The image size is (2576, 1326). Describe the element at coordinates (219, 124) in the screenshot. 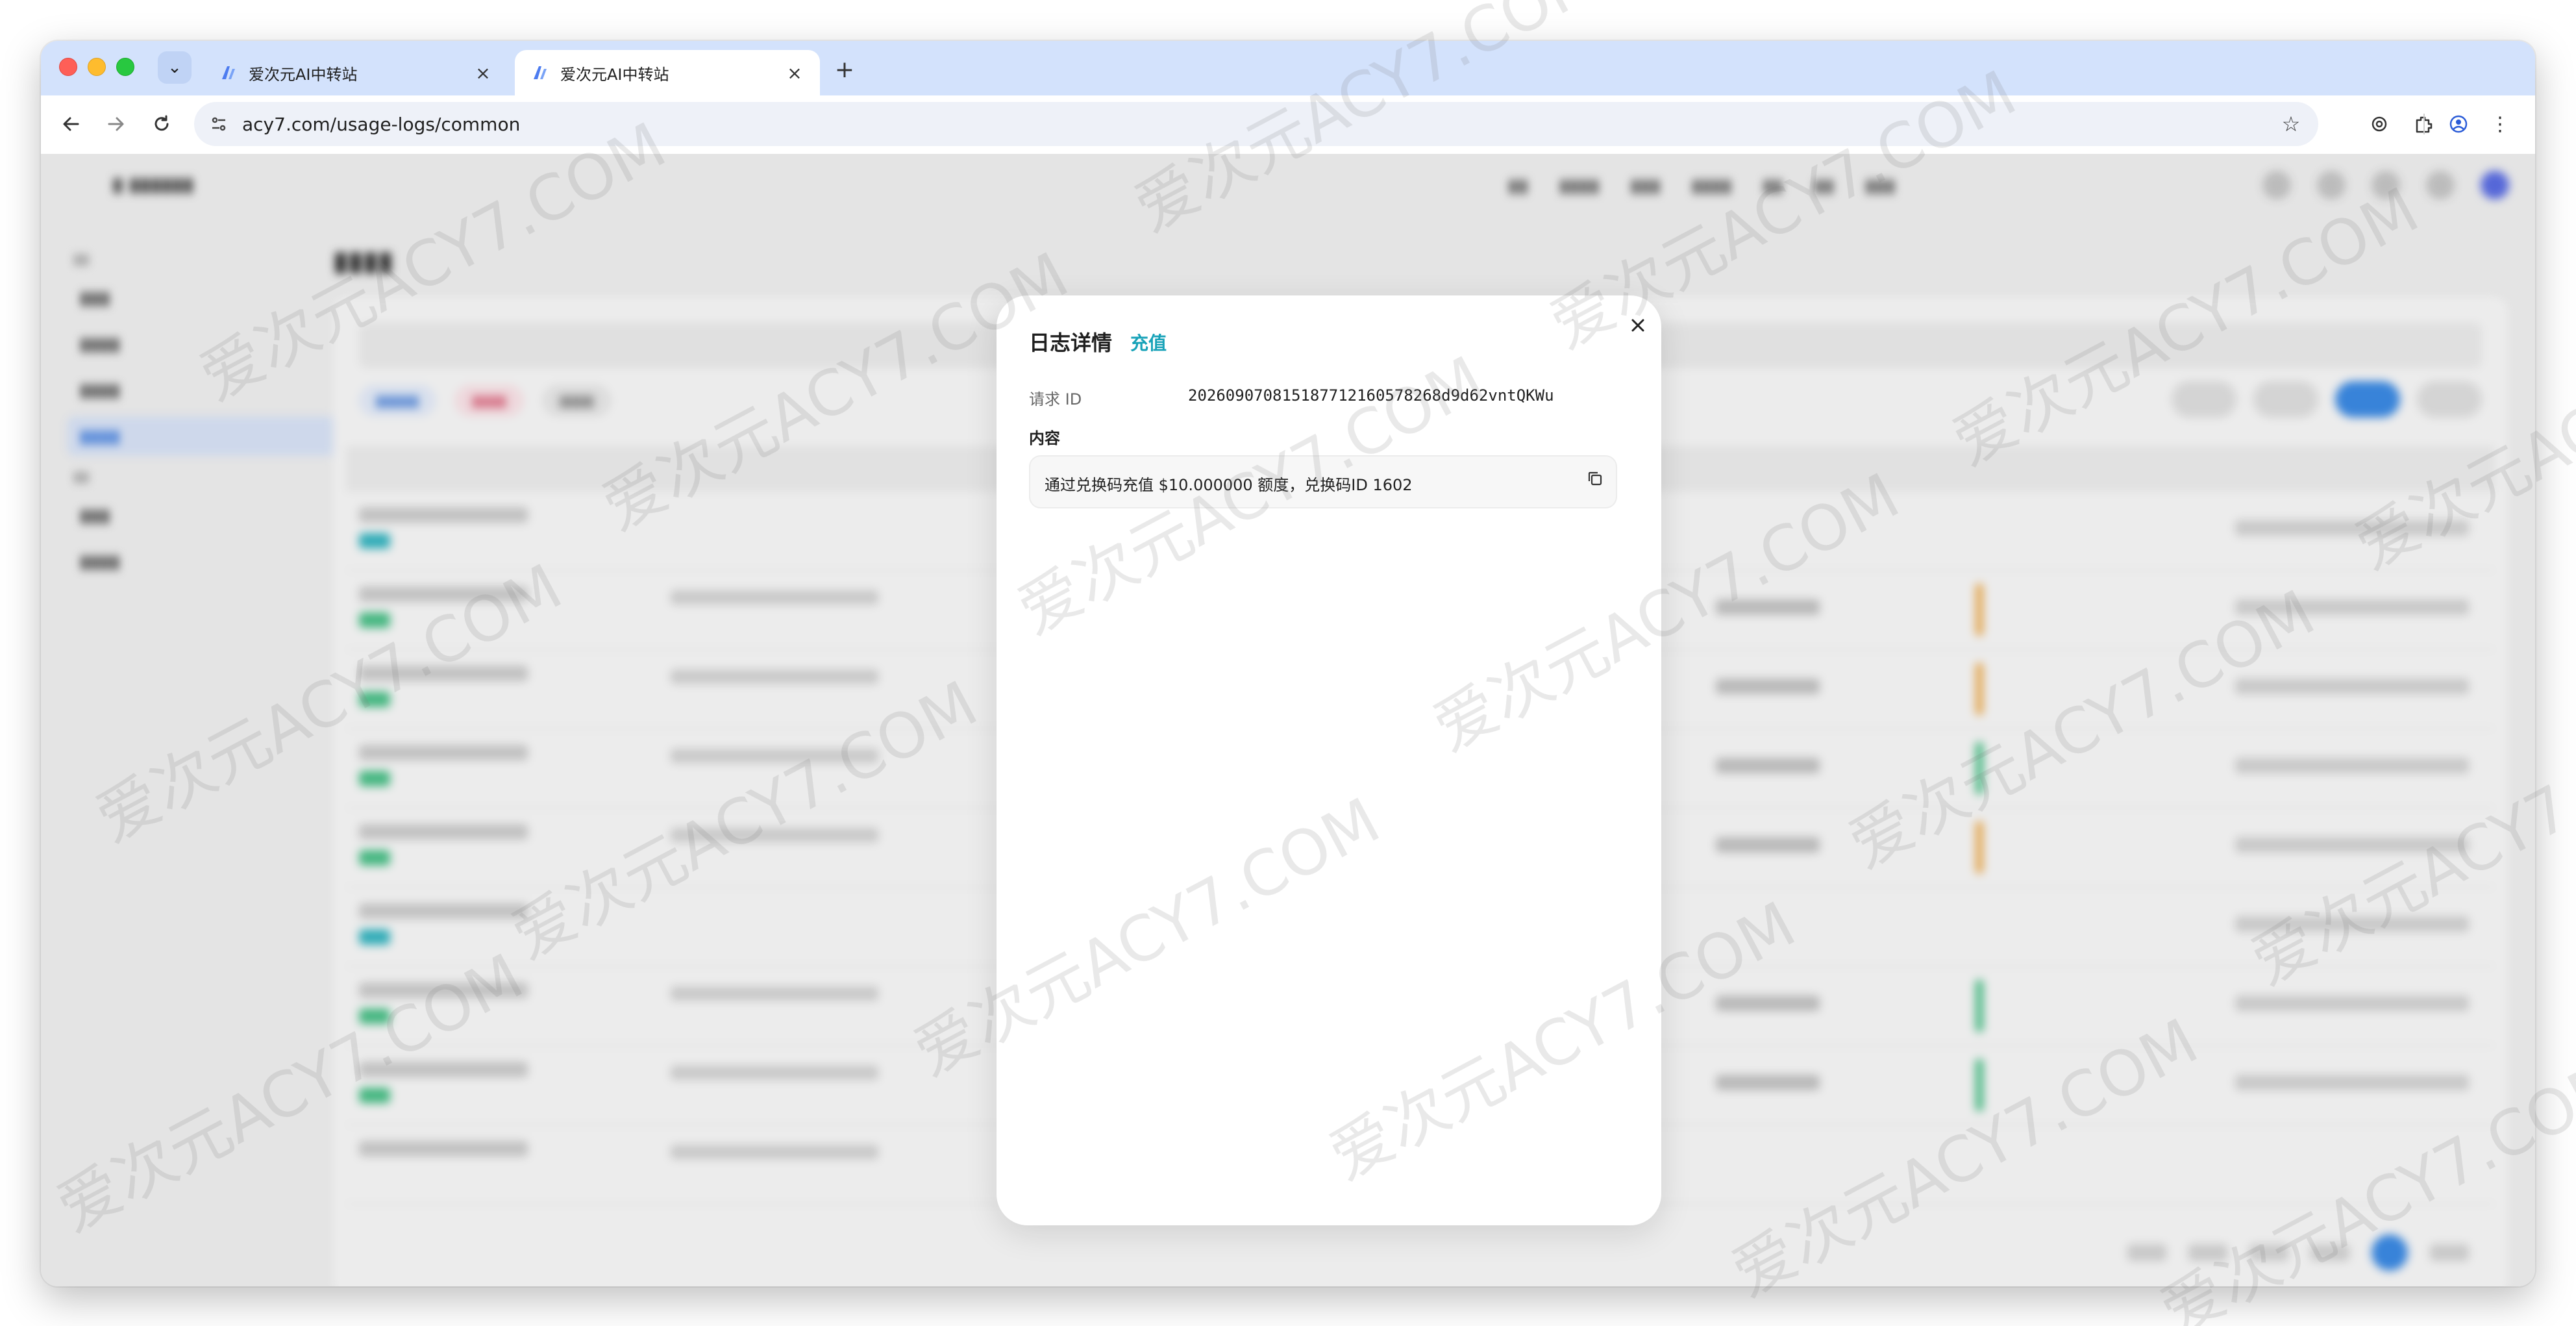

I see `site-settings-icon` at that location.